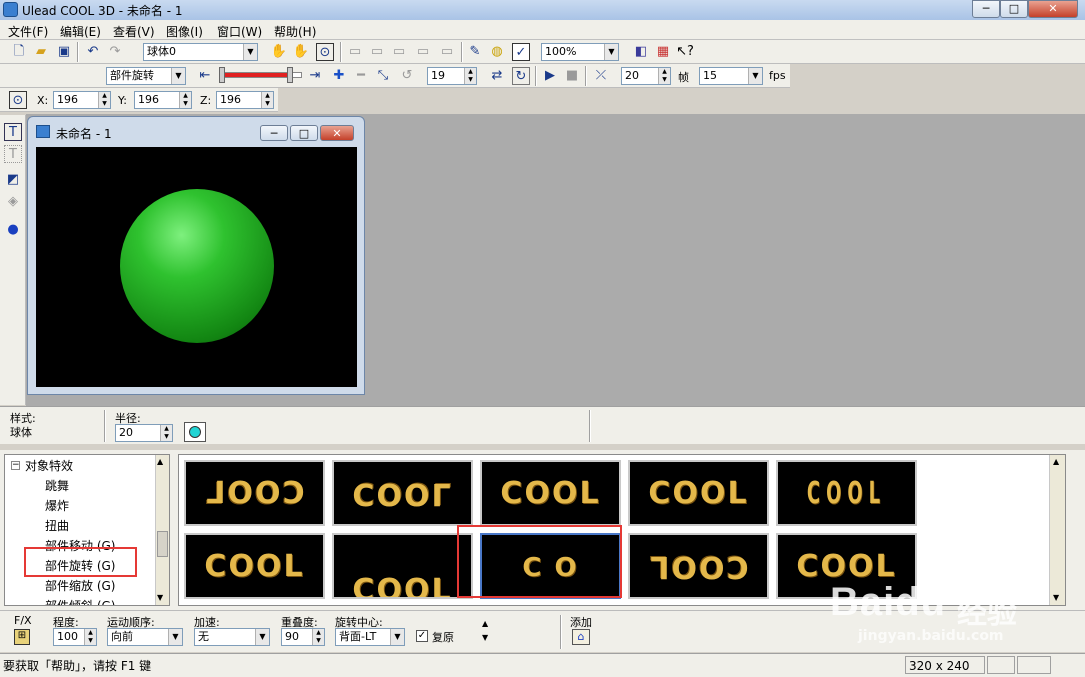 Image resolution: width=1085 pixels, height=677 pixels. What do you see at coordinates (260, 75) in the screenshot?
I see `timeline-slider` at bounding box center [260, 75].